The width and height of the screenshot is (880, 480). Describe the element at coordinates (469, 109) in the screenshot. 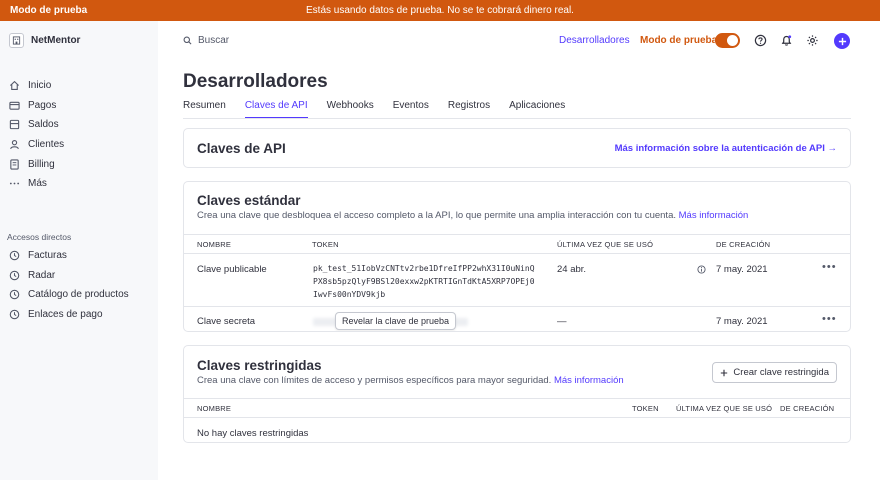

I see `tab-registros: Registros` at that location.